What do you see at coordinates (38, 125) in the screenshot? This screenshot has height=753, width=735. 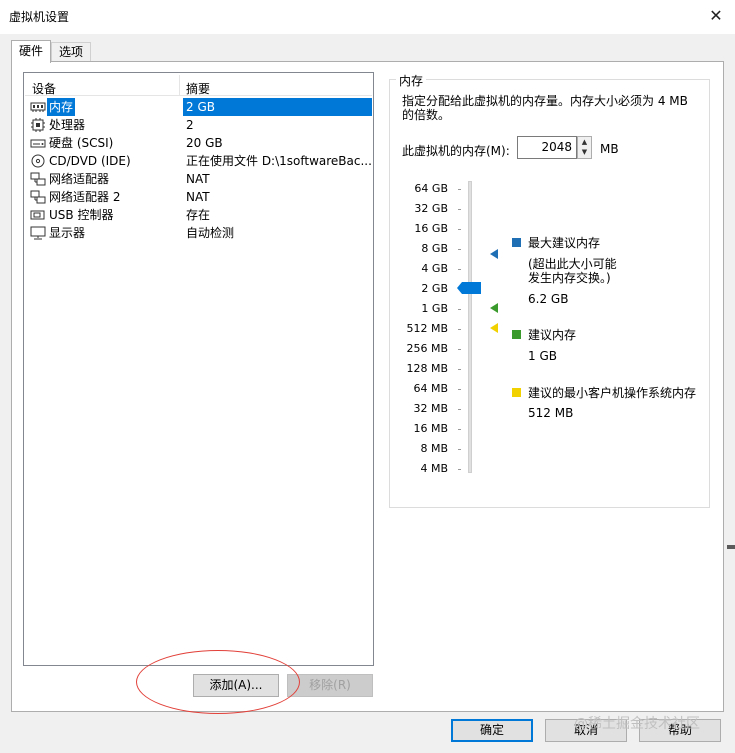 I see `processor-icon` at bounding box center [38, 125].